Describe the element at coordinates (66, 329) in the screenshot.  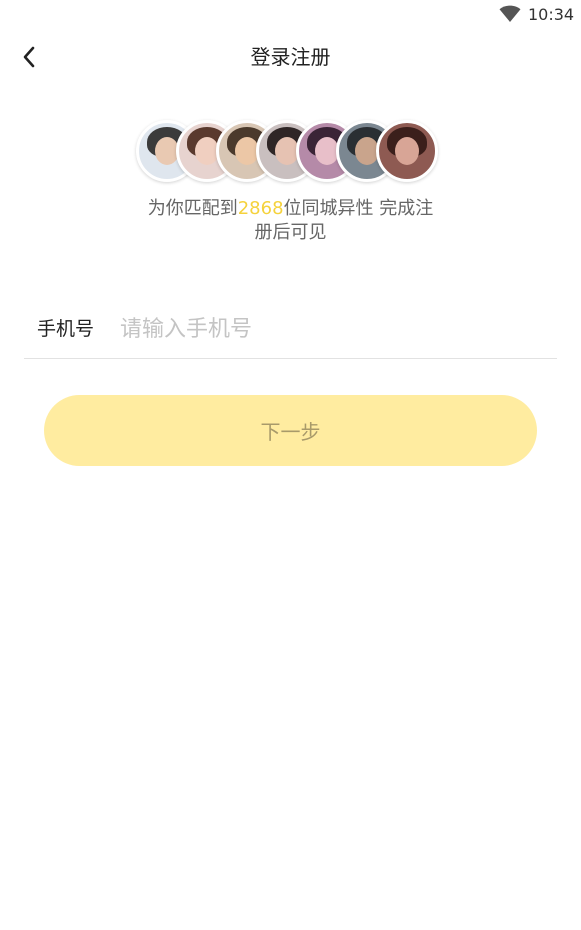
I see `phone-label: 手机号` at that location.